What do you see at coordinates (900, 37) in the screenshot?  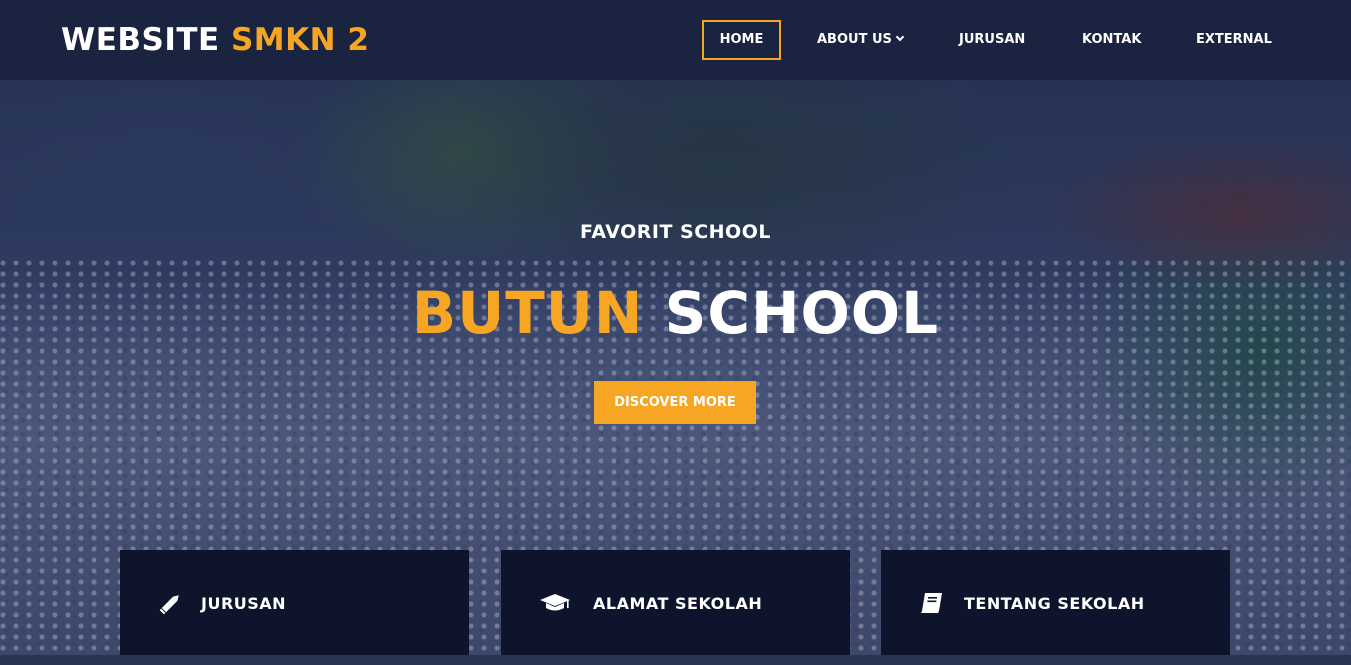 I see `chevron-down-icon` at bounding box center [900, 37].